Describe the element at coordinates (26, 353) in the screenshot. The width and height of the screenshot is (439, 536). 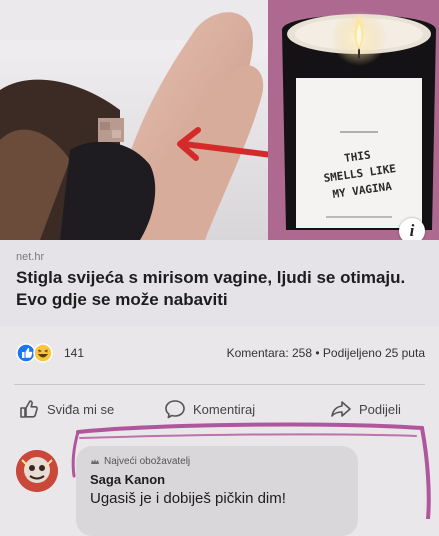
I see `like-icon` at that location.